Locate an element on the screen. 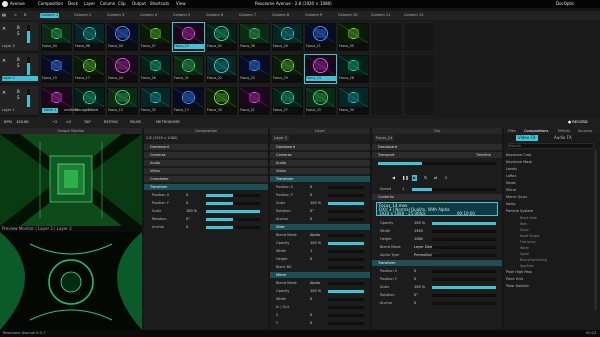 Image resolution: width=600 pixels, height=337 pixels. clip-slot: Focus_15 is located at coordinates (122, 101).